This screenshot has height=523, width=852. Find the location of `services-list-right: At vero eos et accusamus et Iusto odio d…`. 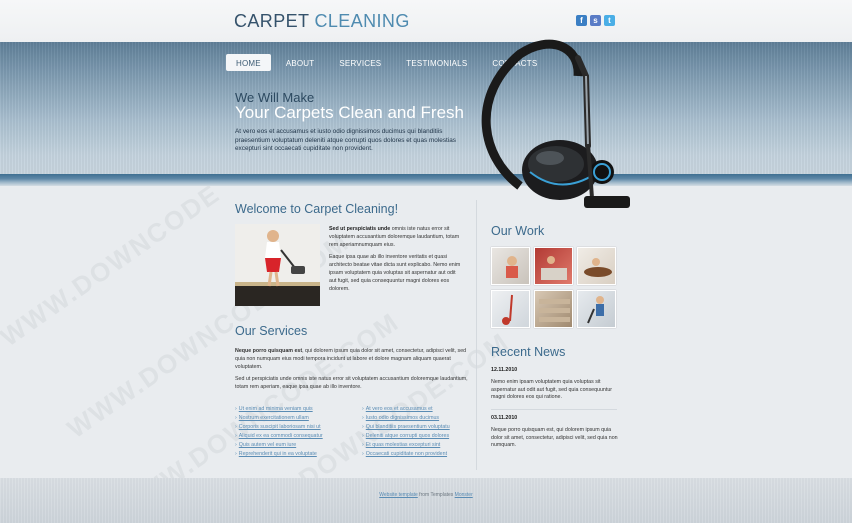

services-list-right: At vero eos et accusamus et Iusto odio d… is located at coordinates (422, 432).